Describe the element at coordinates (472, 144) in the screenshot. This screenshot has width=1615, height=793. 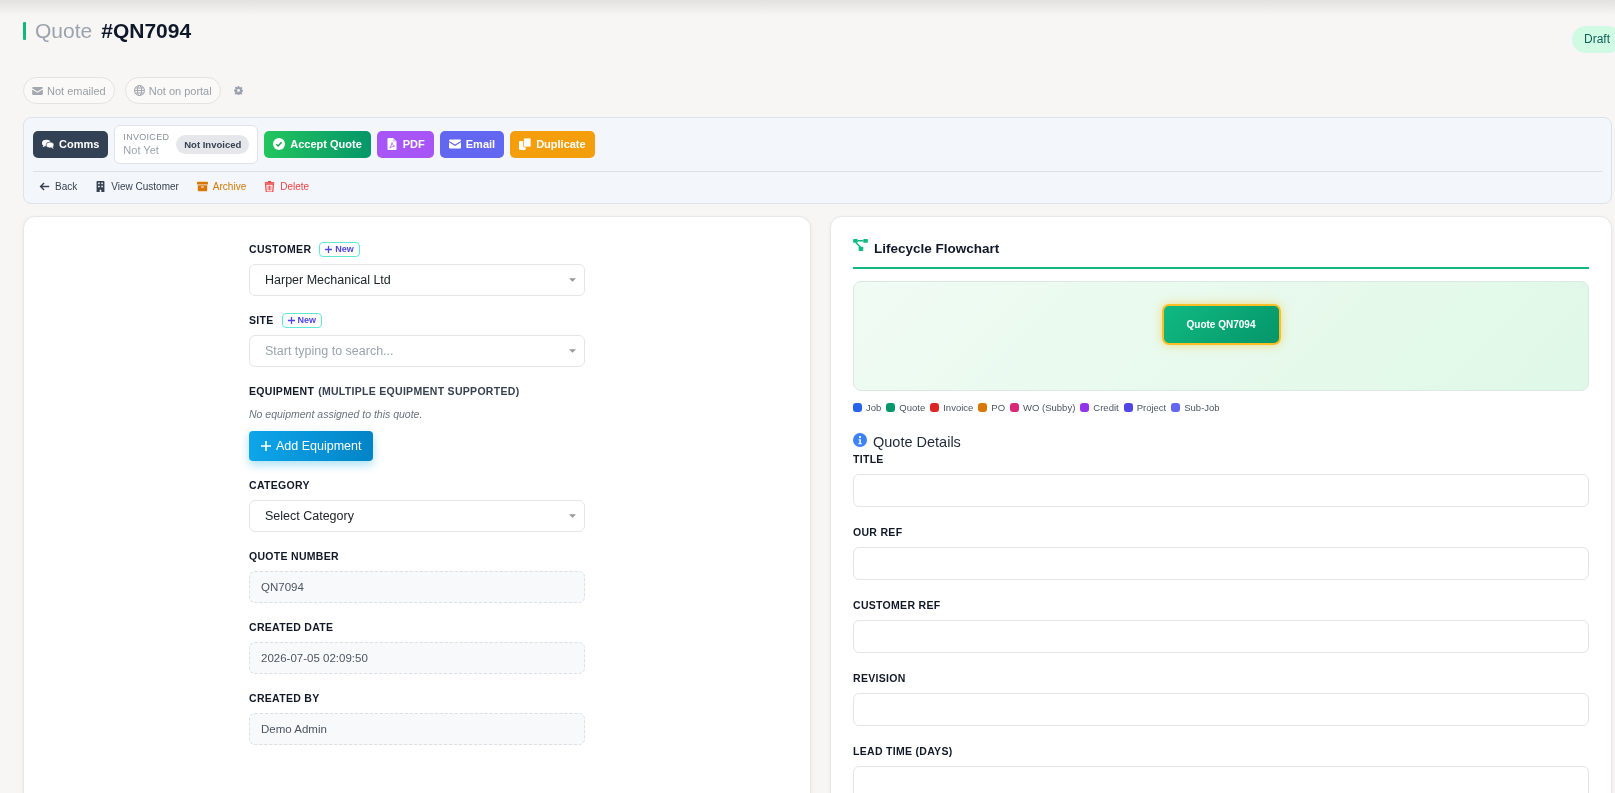
I see `email-button: Email` at that location.